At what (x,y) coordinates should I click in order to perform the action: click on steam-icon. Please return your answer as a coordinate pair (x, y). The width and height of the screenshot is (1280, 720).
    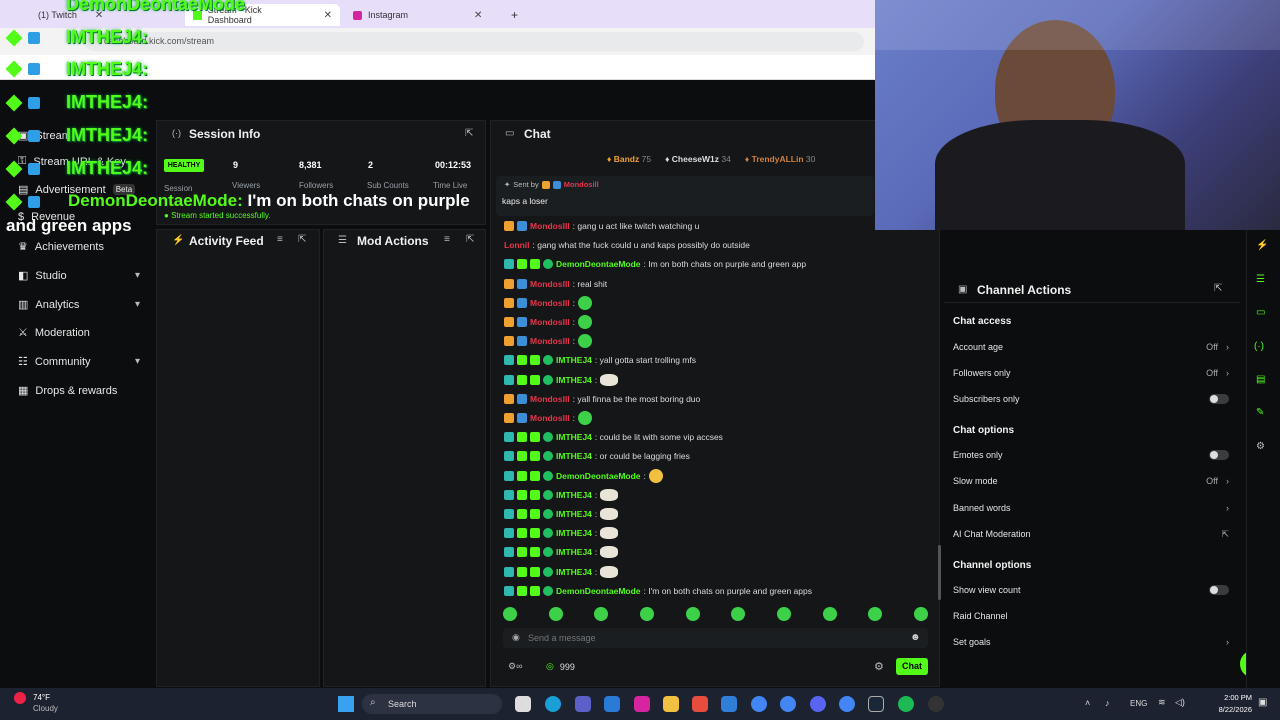
    Looking at the image, I should click on (876, 704).